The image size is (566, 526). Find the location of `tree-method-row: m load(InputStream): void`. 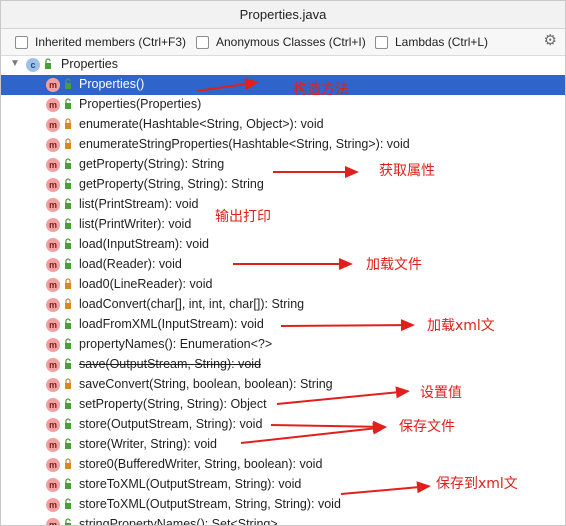

tree-method-row: m load(InputStream): void is located at coordinates (283, 245).